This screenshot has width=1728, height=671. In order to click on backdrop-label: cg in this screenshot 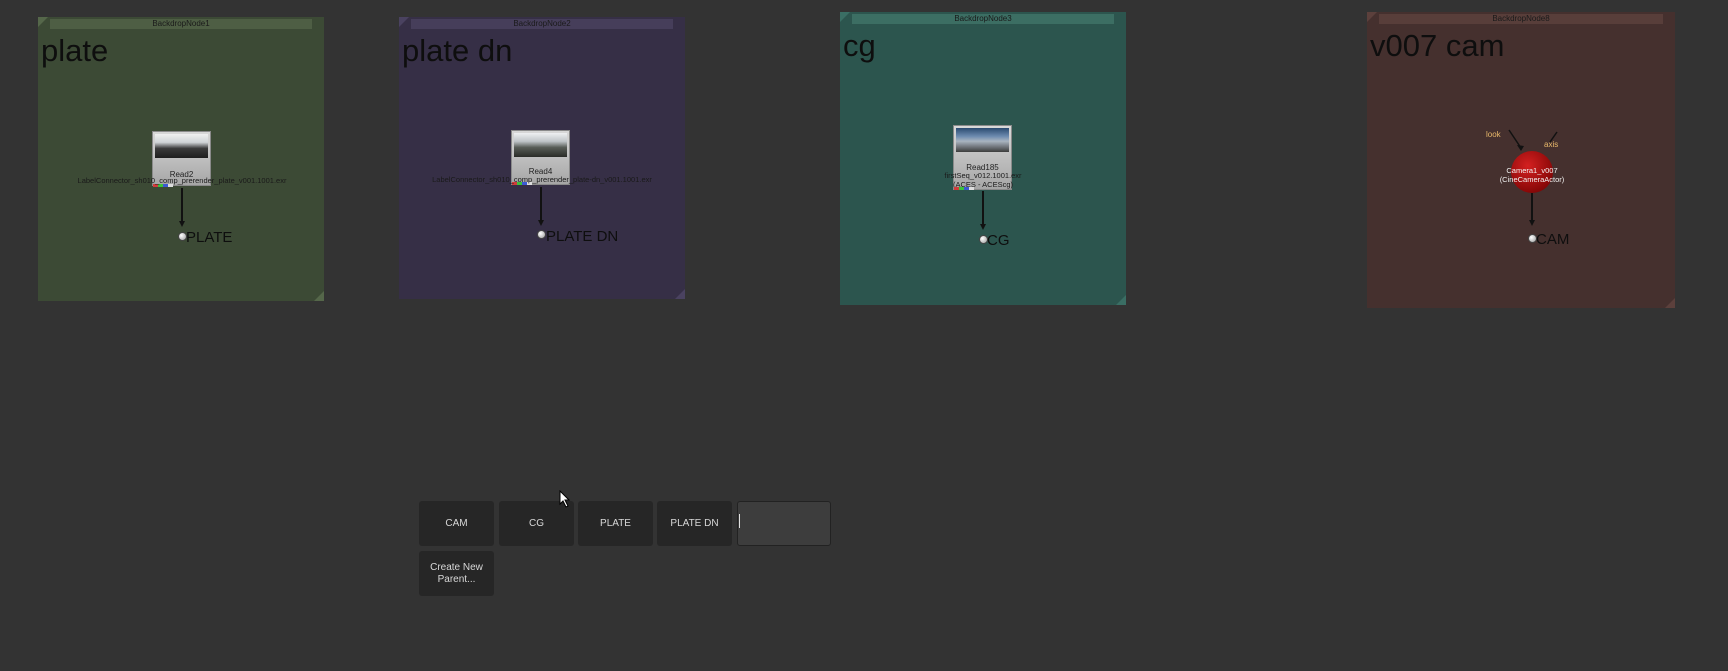, I will do `click(859, 45)`.